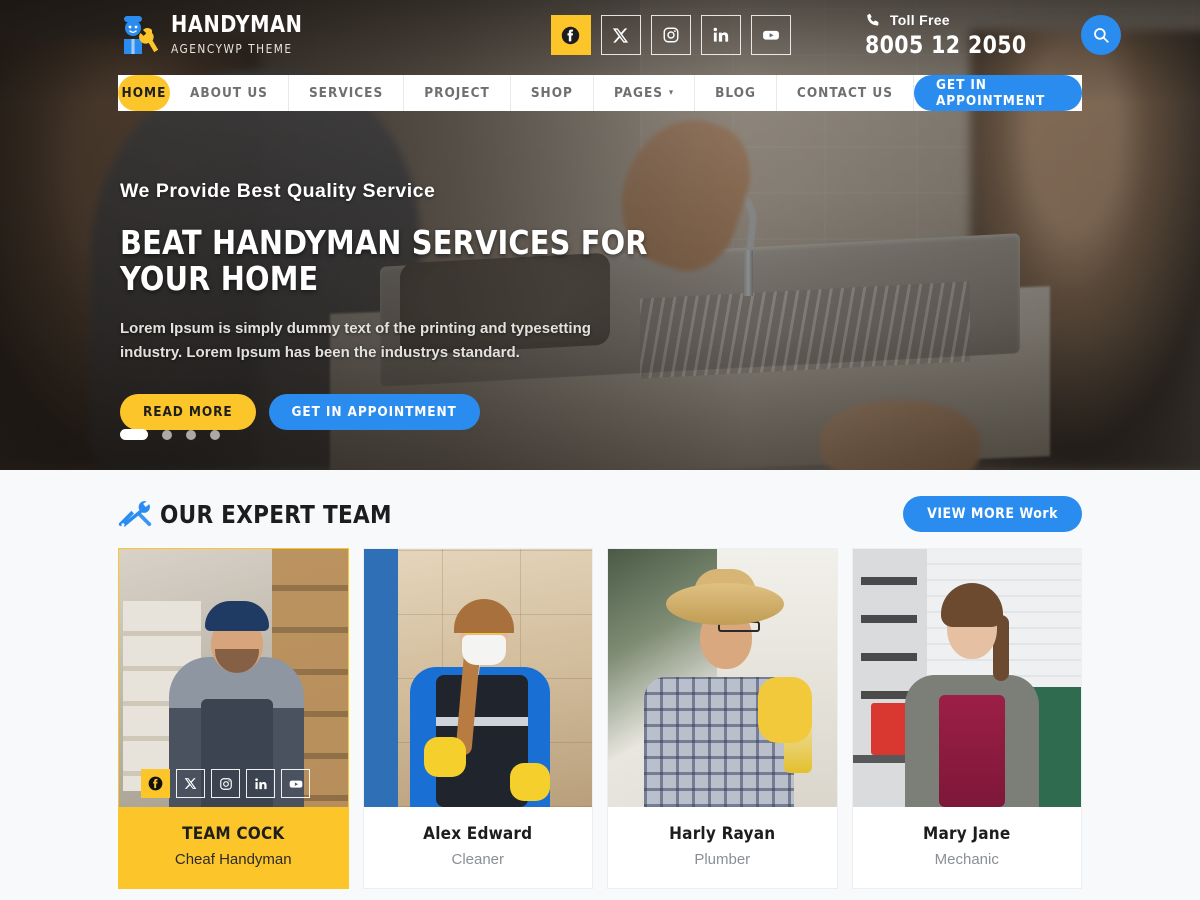 The height and width of the screenshot is (900, 1200). Describe the element at coordinates (672, 93) in the screenshot. I see `chevron-down-icon: ▾` at that location.